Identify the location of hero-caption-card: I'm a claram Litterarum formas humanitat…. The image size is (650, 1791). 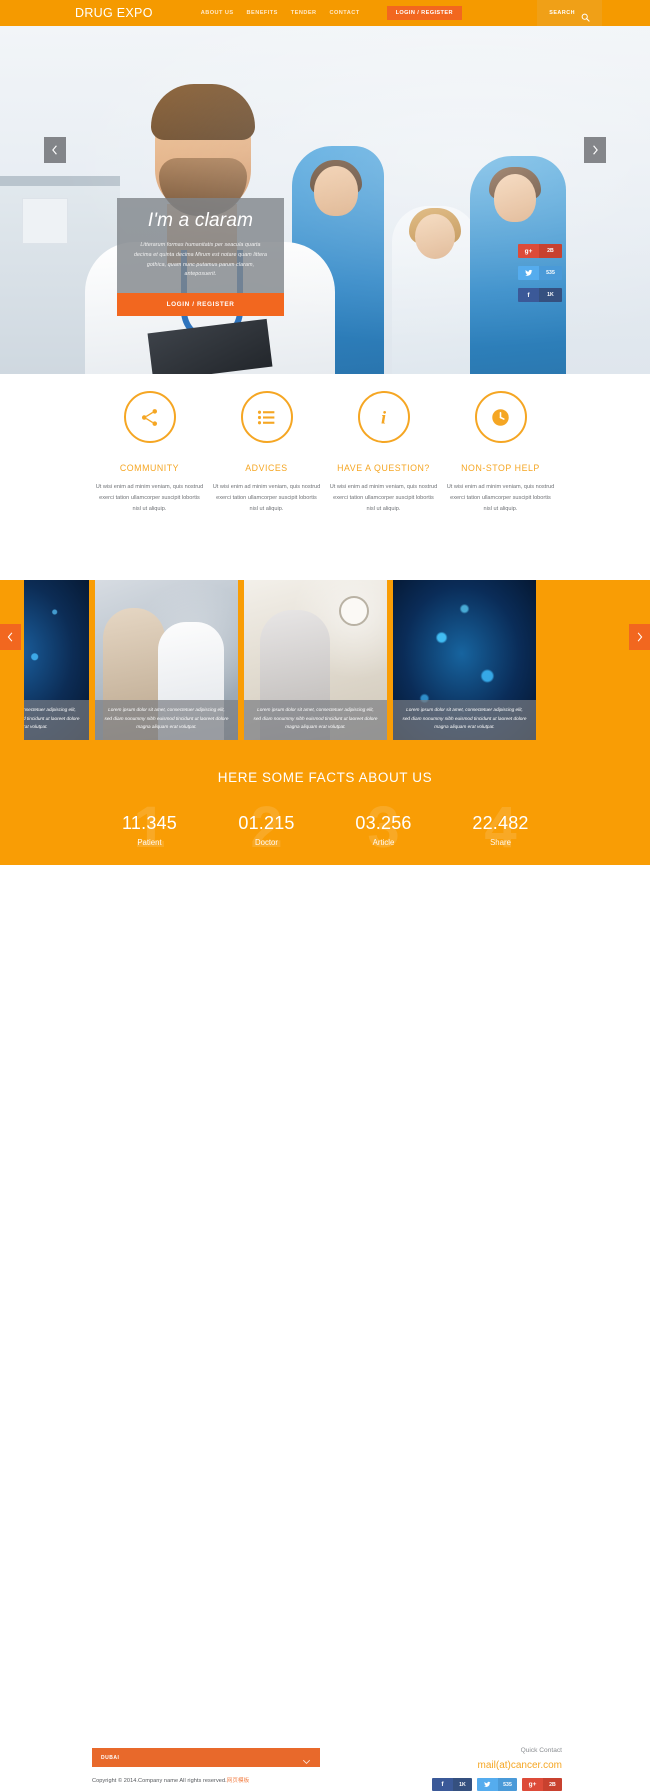
(200, 257).